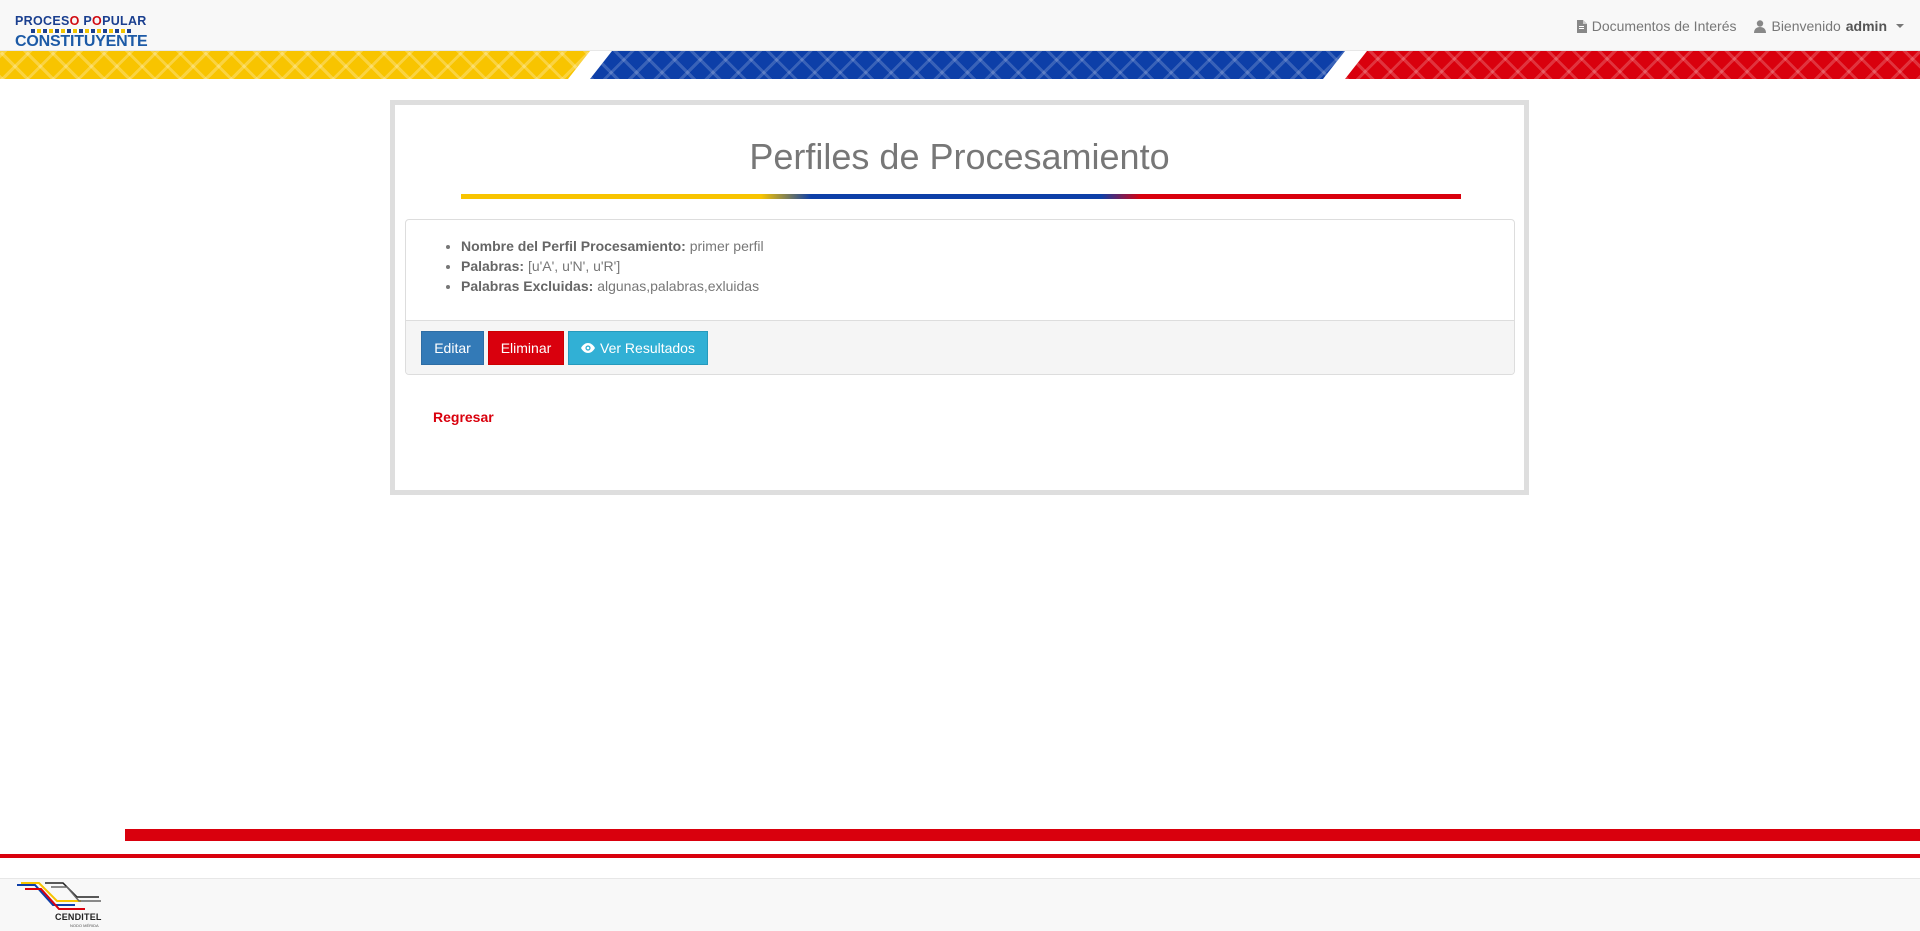 The image size is (1920, 931). I want to click on back-link: Regresar, so click(463, 417).